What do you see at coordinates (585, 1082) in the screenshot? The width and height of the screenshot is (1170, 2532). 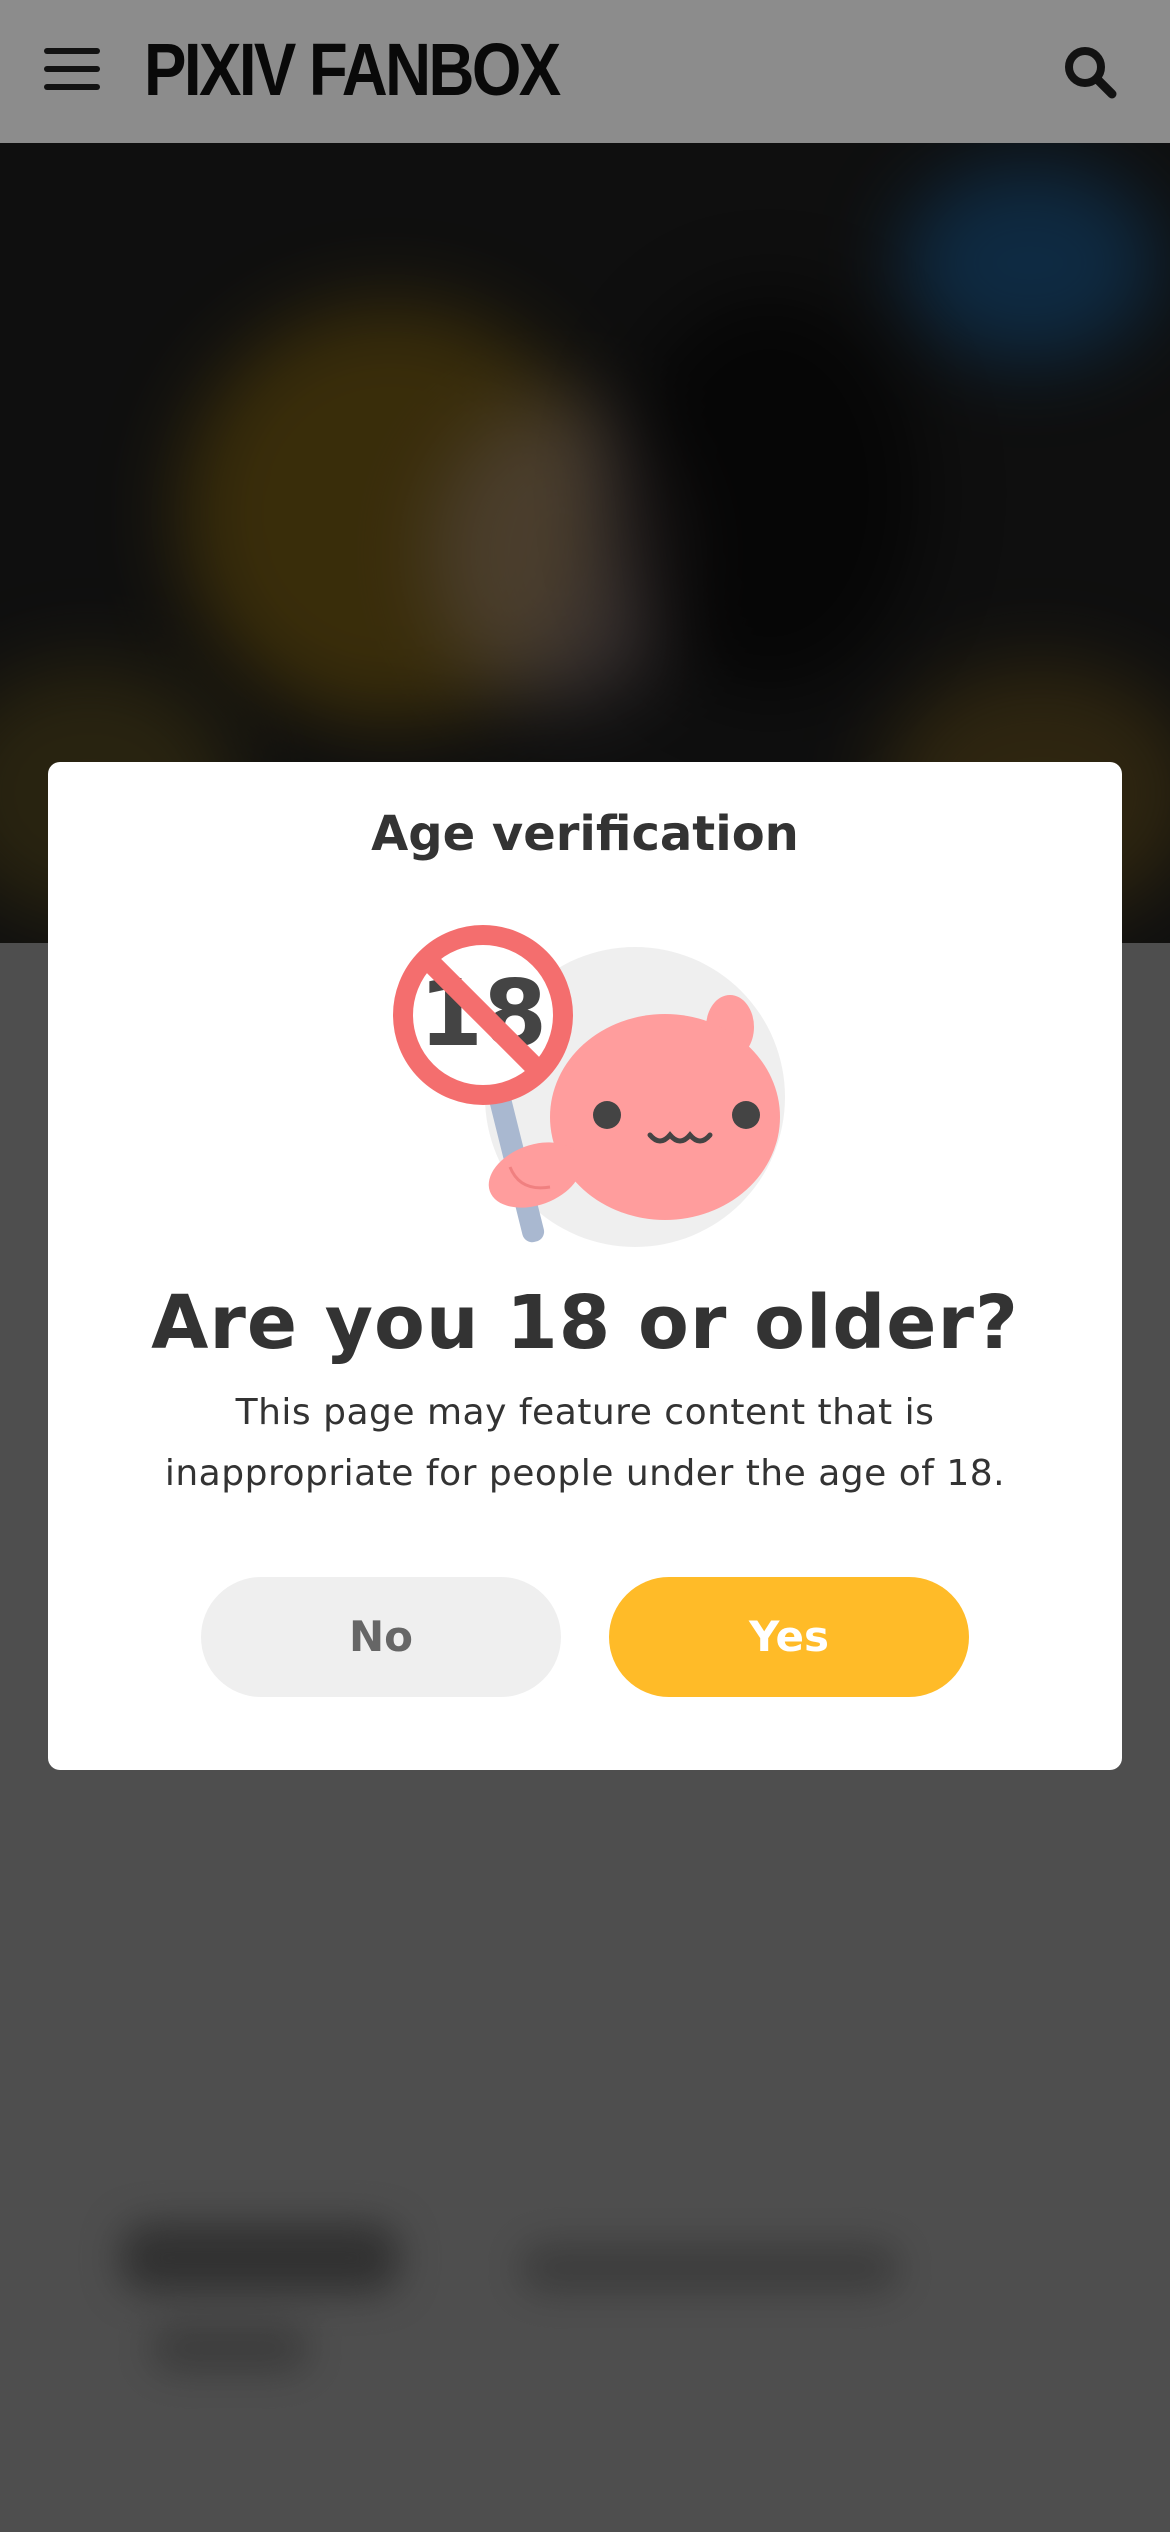 I see `age-restriction-mascot-icon: 18` at bounding box center [585, 1082].